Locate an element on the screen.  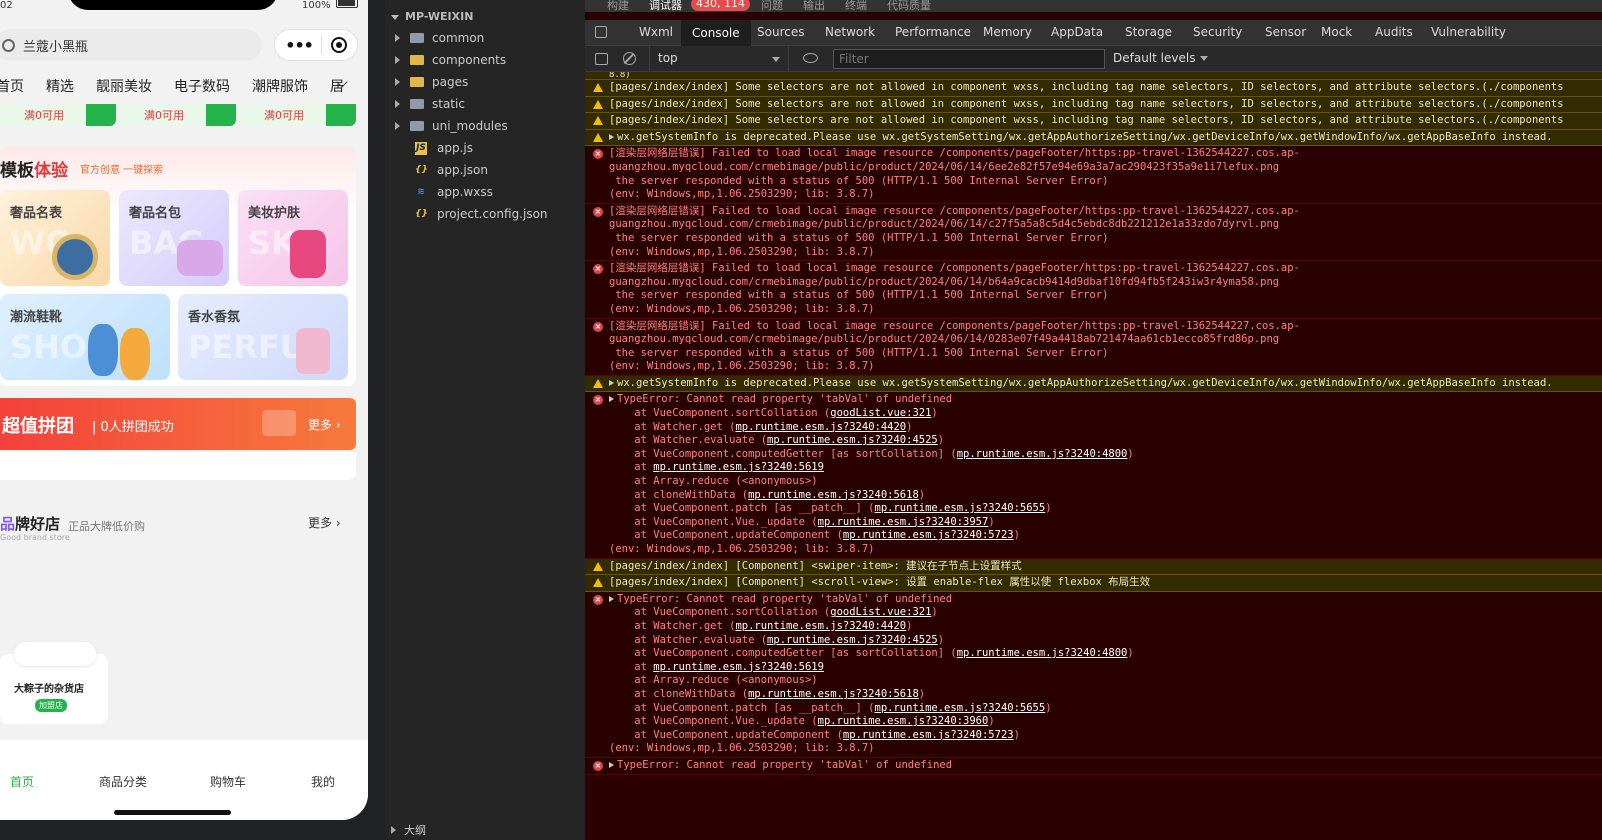
context-selector: top is located at coordinates (719, 59).